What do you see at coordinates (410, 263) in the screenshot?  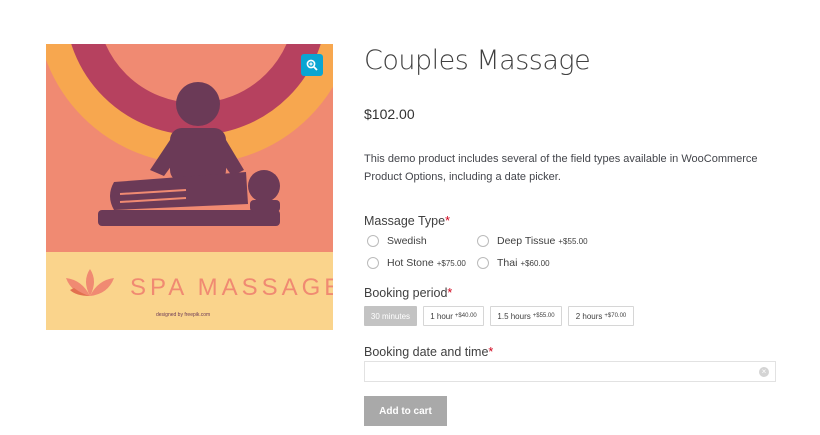 I see `option-label: Hot Stone` at bounding box center [410, 263].